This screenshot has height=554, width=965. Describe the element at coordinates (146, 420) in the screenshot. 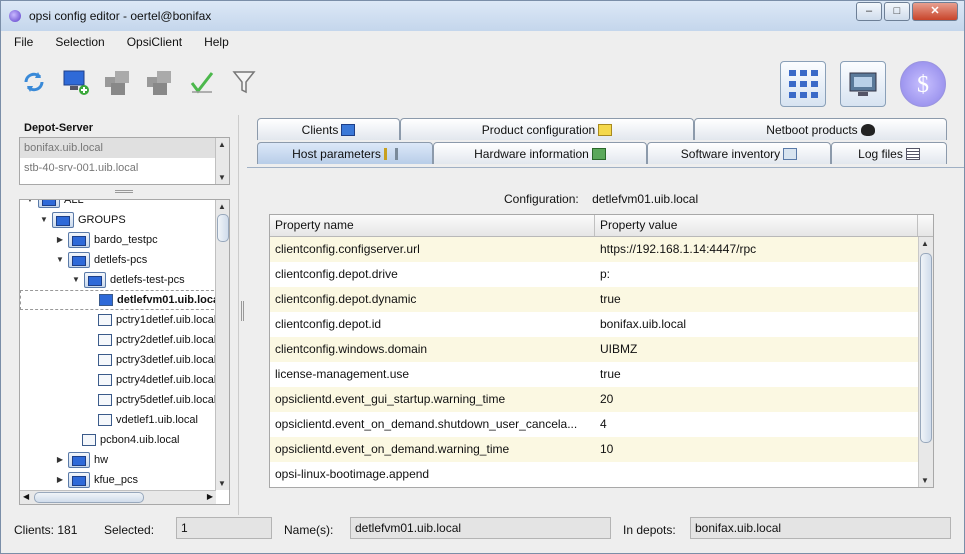

I see `tree-node-client: vdetlef1.uib.local` at that location.